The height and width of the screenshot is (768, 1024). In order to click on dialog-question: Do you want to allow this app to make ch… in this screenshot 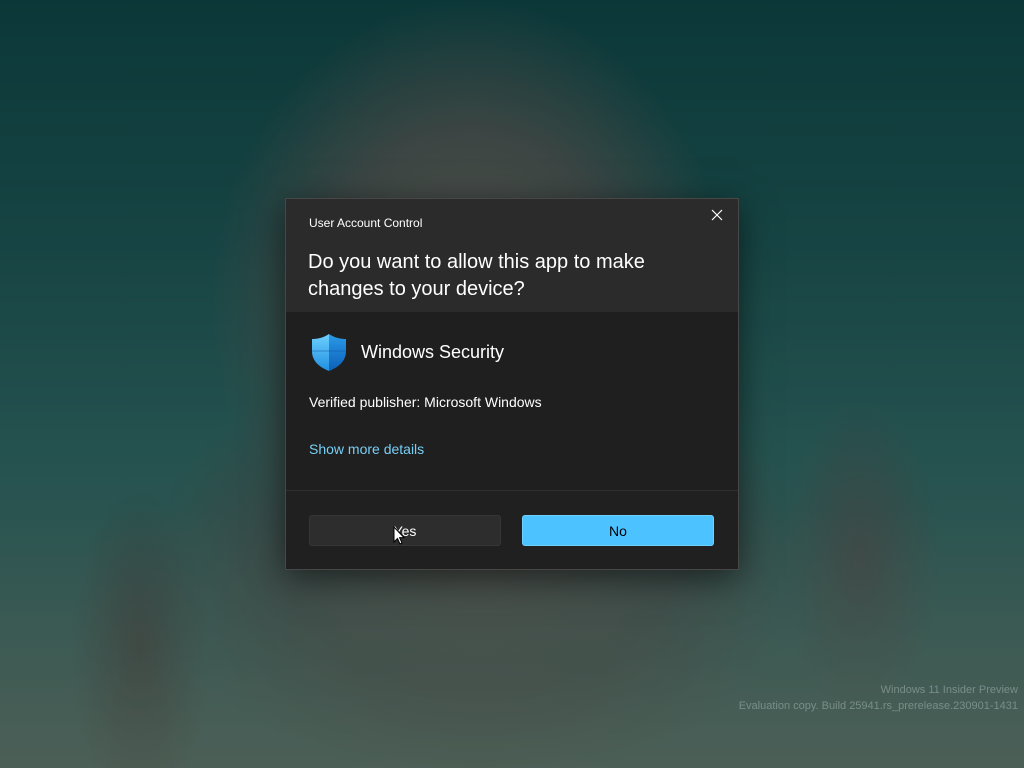, I will do `click(476, 275)`.